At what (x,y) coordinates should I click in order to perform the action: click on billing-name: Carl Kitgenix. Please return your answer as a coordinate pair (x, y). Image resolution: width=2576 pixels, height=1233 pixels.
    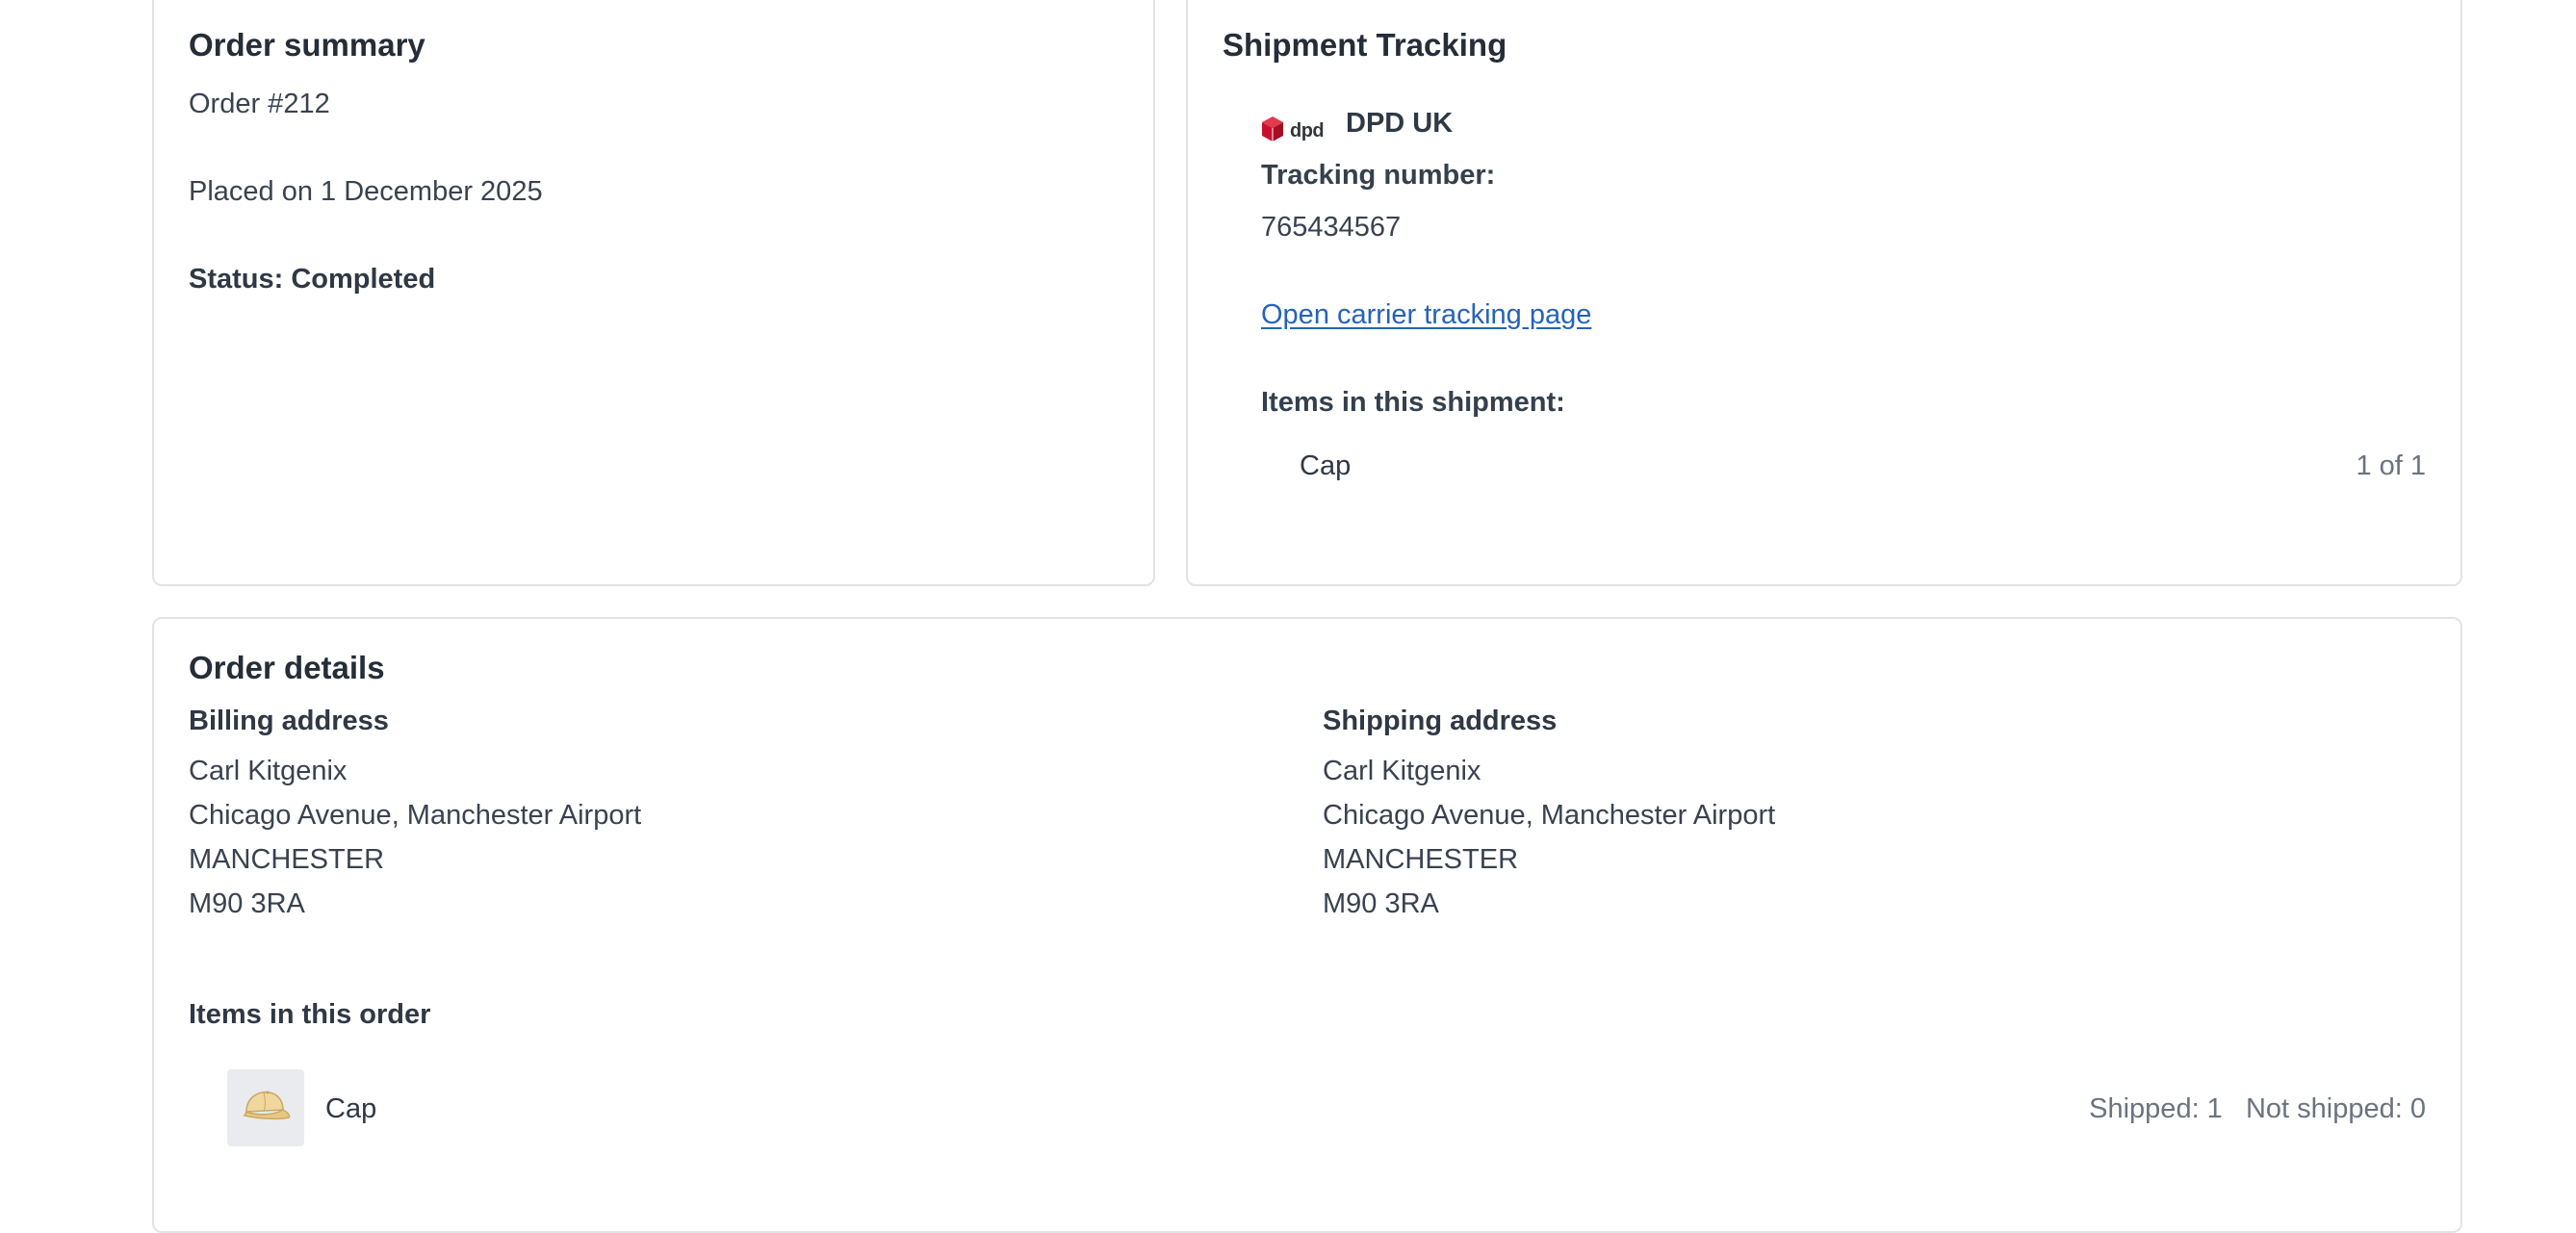
    Looking at the image, I should click on (269, 771).